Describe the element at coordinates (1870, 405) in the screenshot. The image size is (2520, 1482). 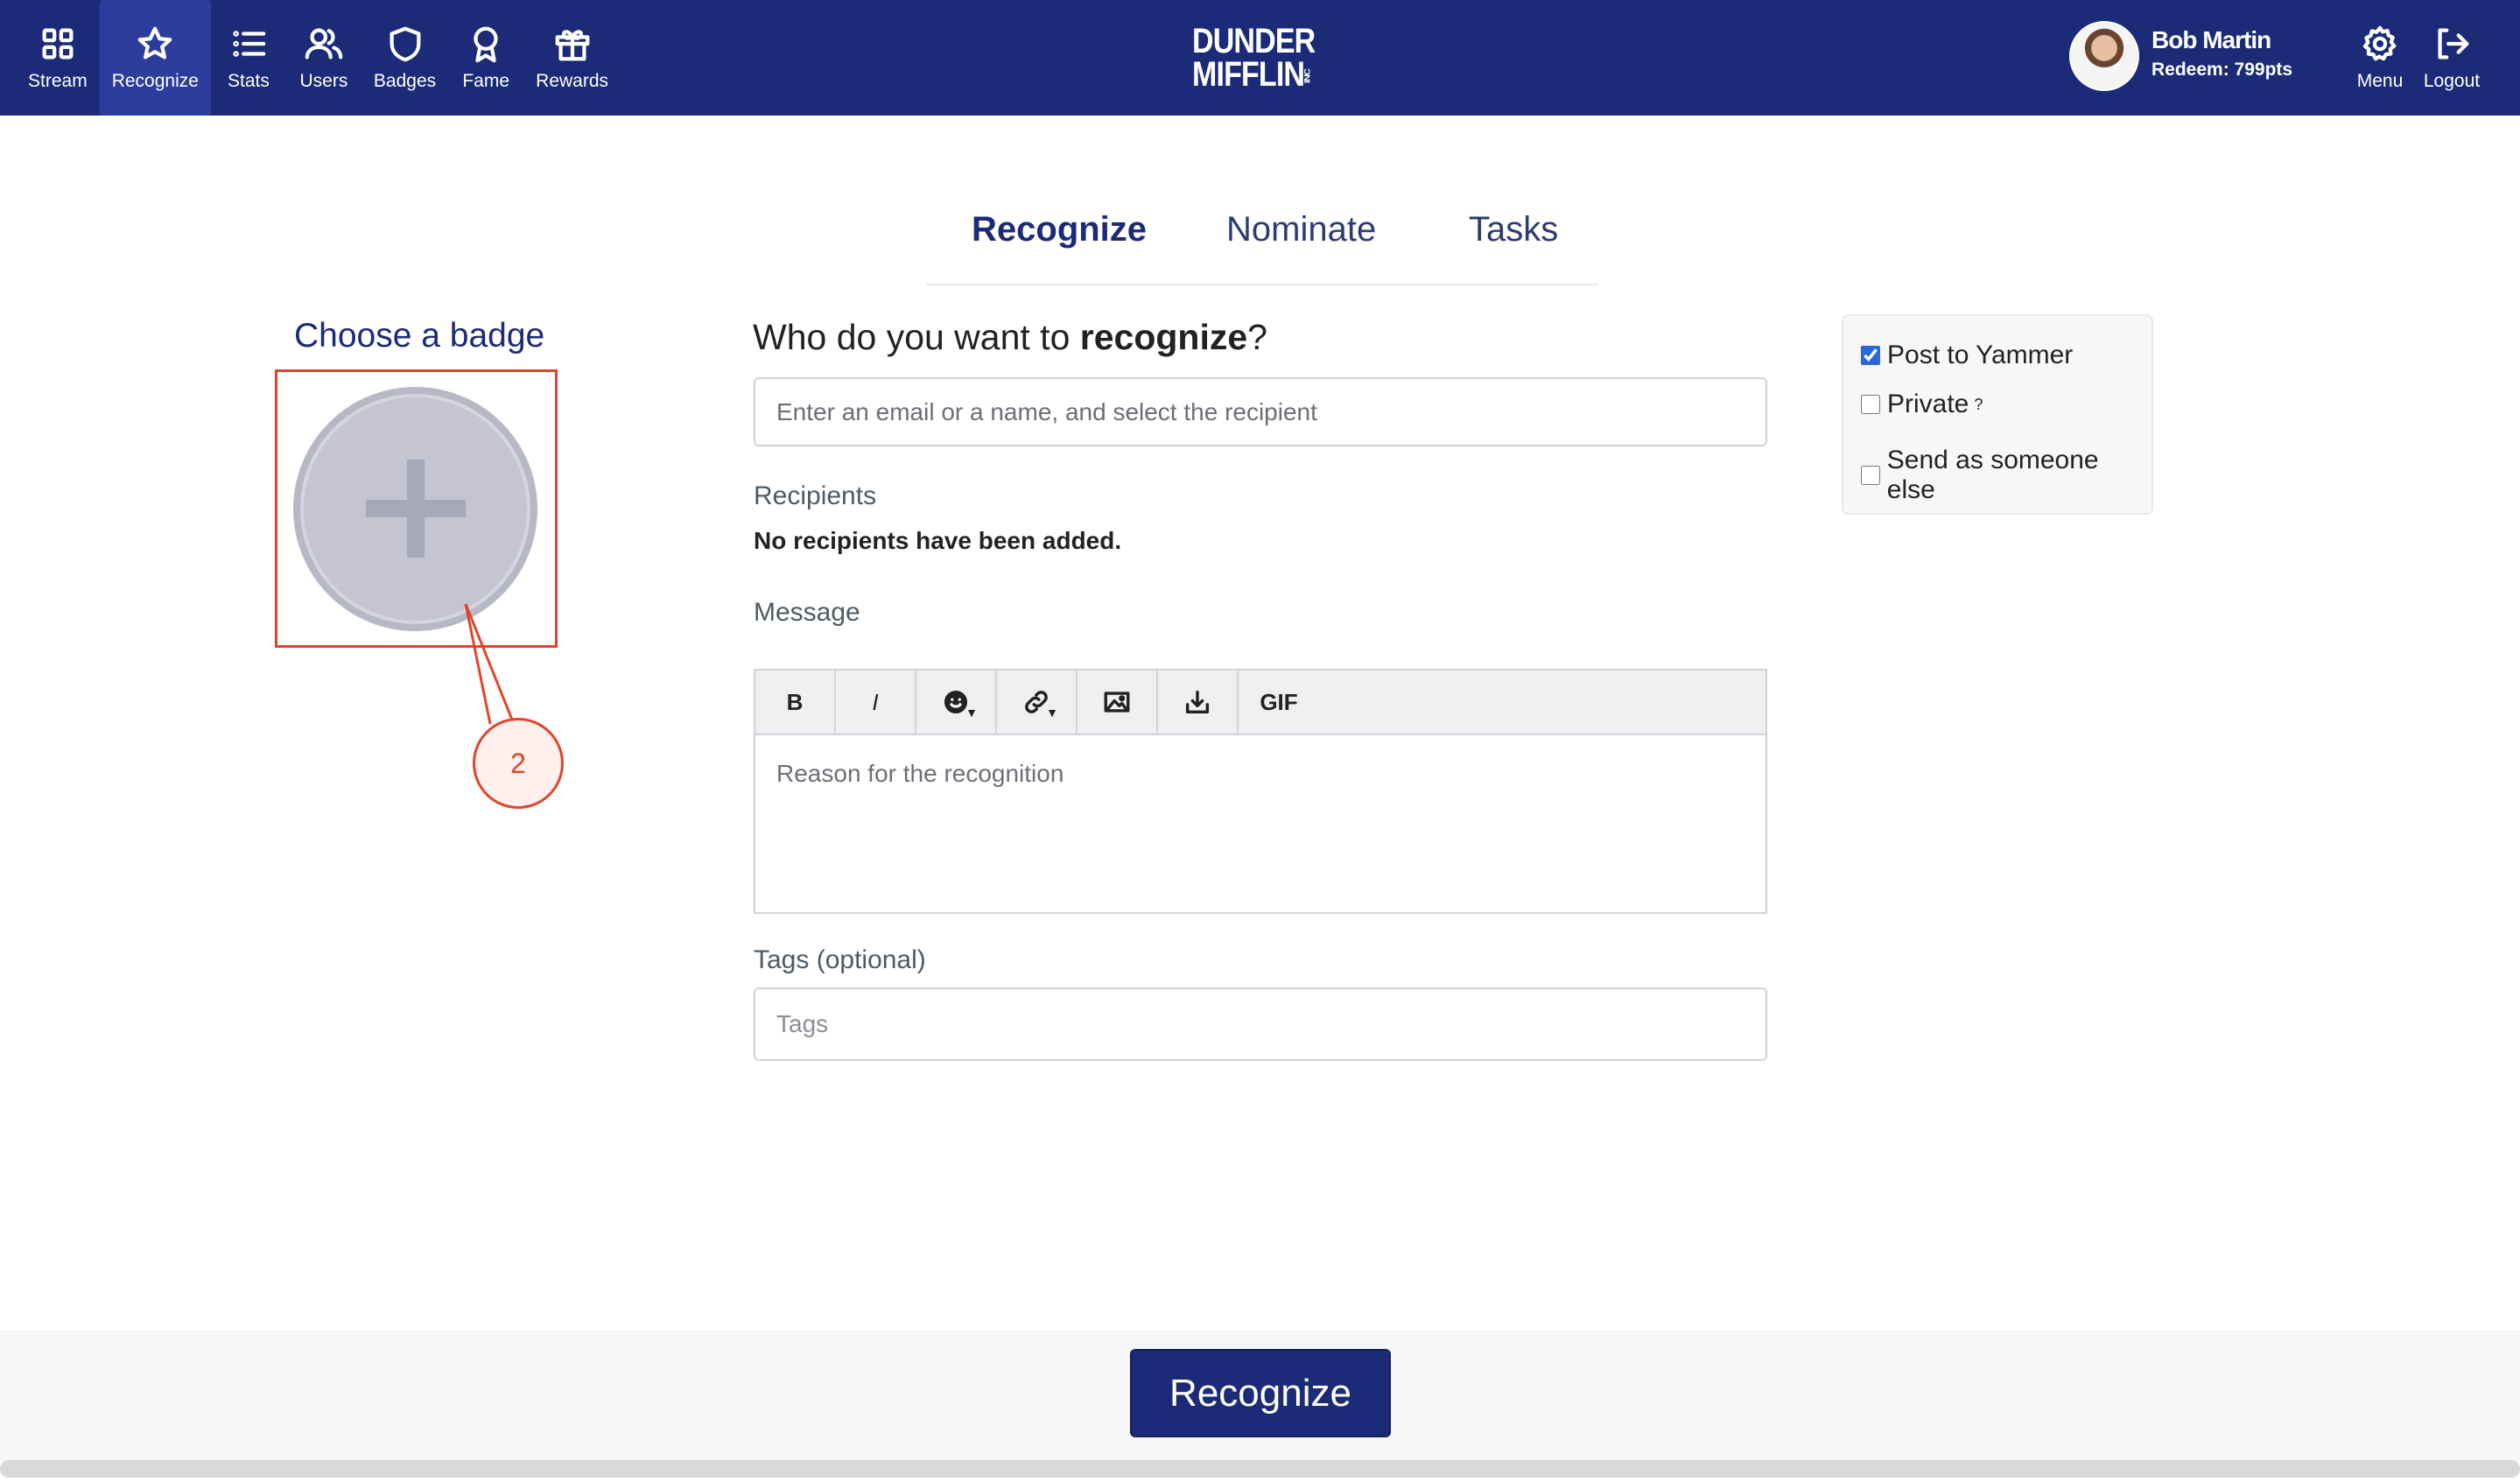
I see `private-checkbox` at that location.